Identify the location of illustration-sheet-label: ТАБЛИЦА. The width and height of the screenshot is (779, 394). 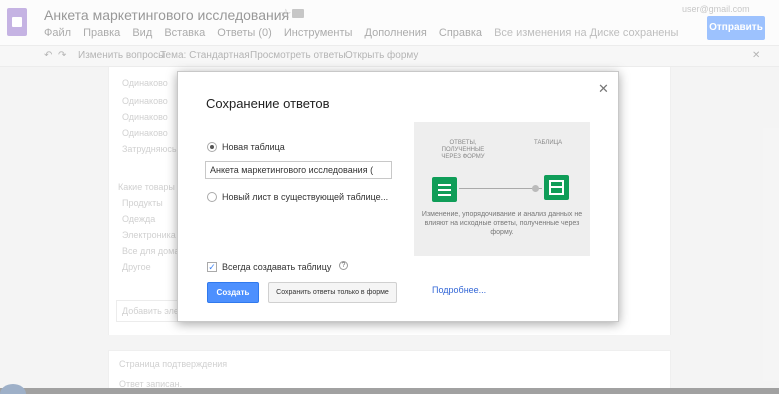
(548, 143).